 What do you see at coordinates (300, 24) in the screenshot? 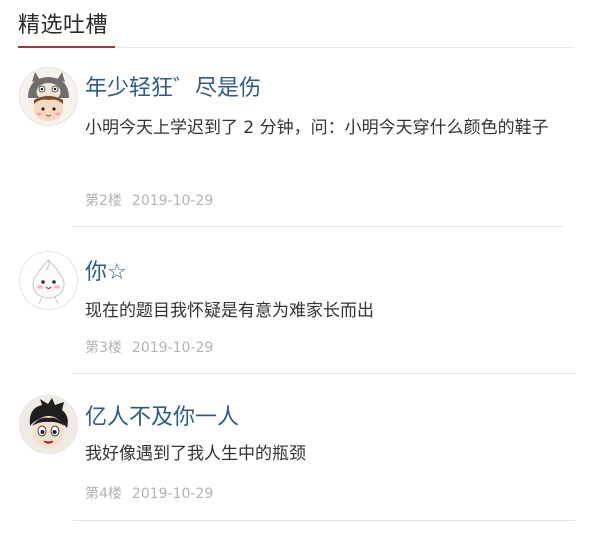
I see `section-header: 精选吐槽` at bounding box center [300, 24].